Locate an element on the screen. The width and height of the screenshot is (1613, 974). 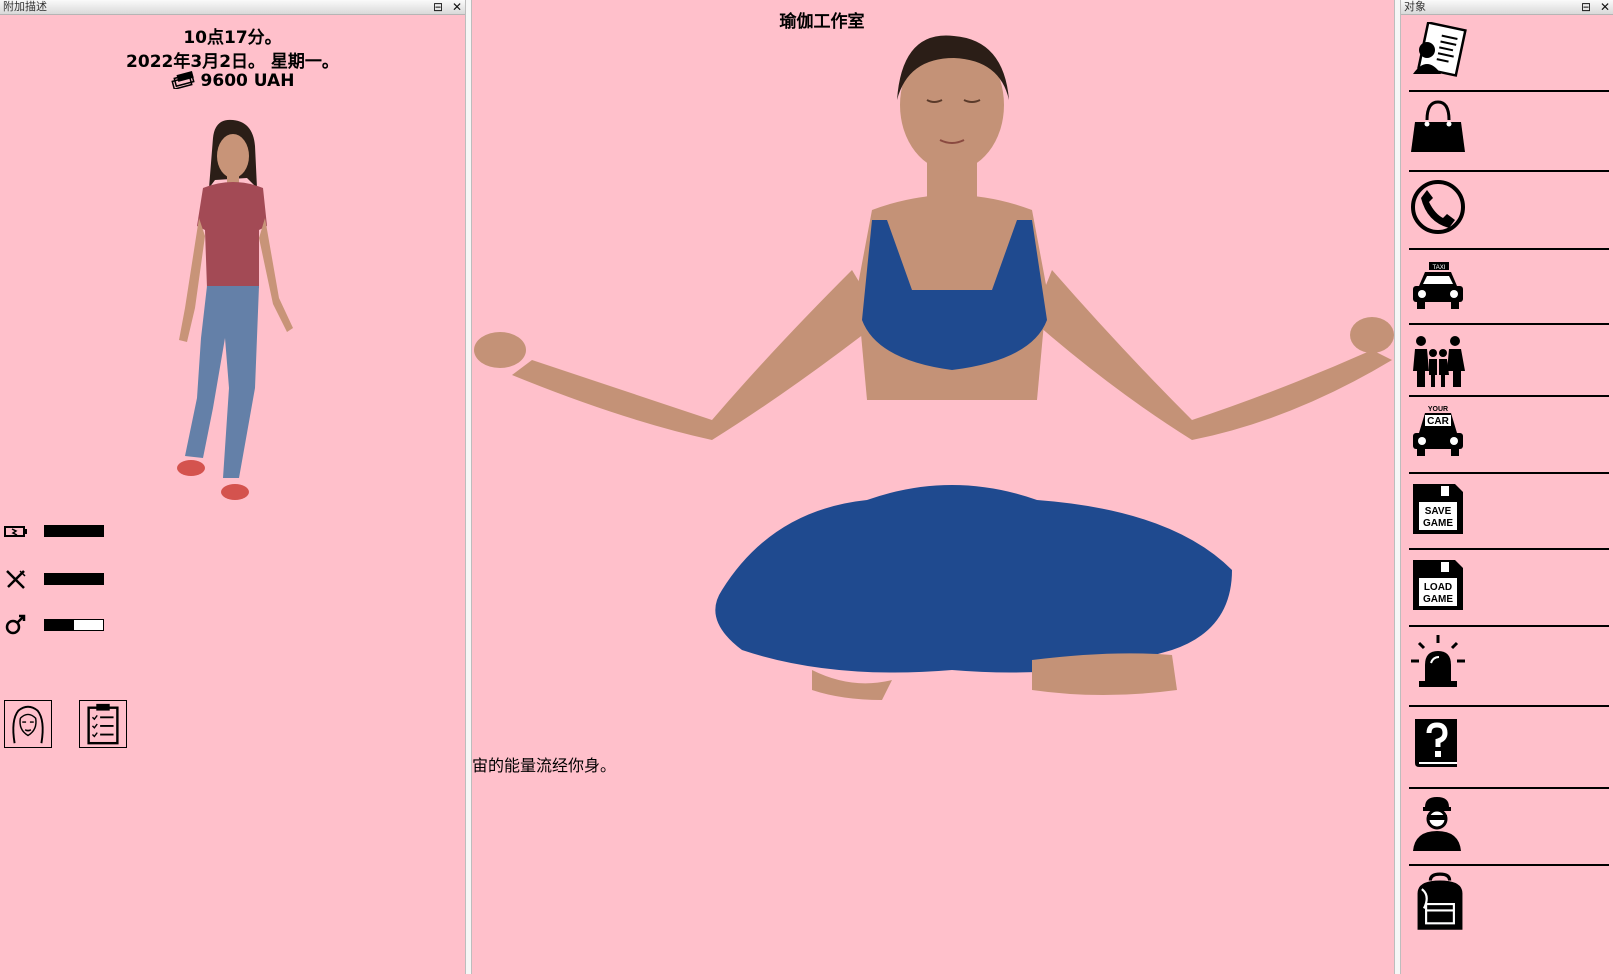
game-date: 2022年3月2日。 星期一。 is located at coordinates (232, 62).